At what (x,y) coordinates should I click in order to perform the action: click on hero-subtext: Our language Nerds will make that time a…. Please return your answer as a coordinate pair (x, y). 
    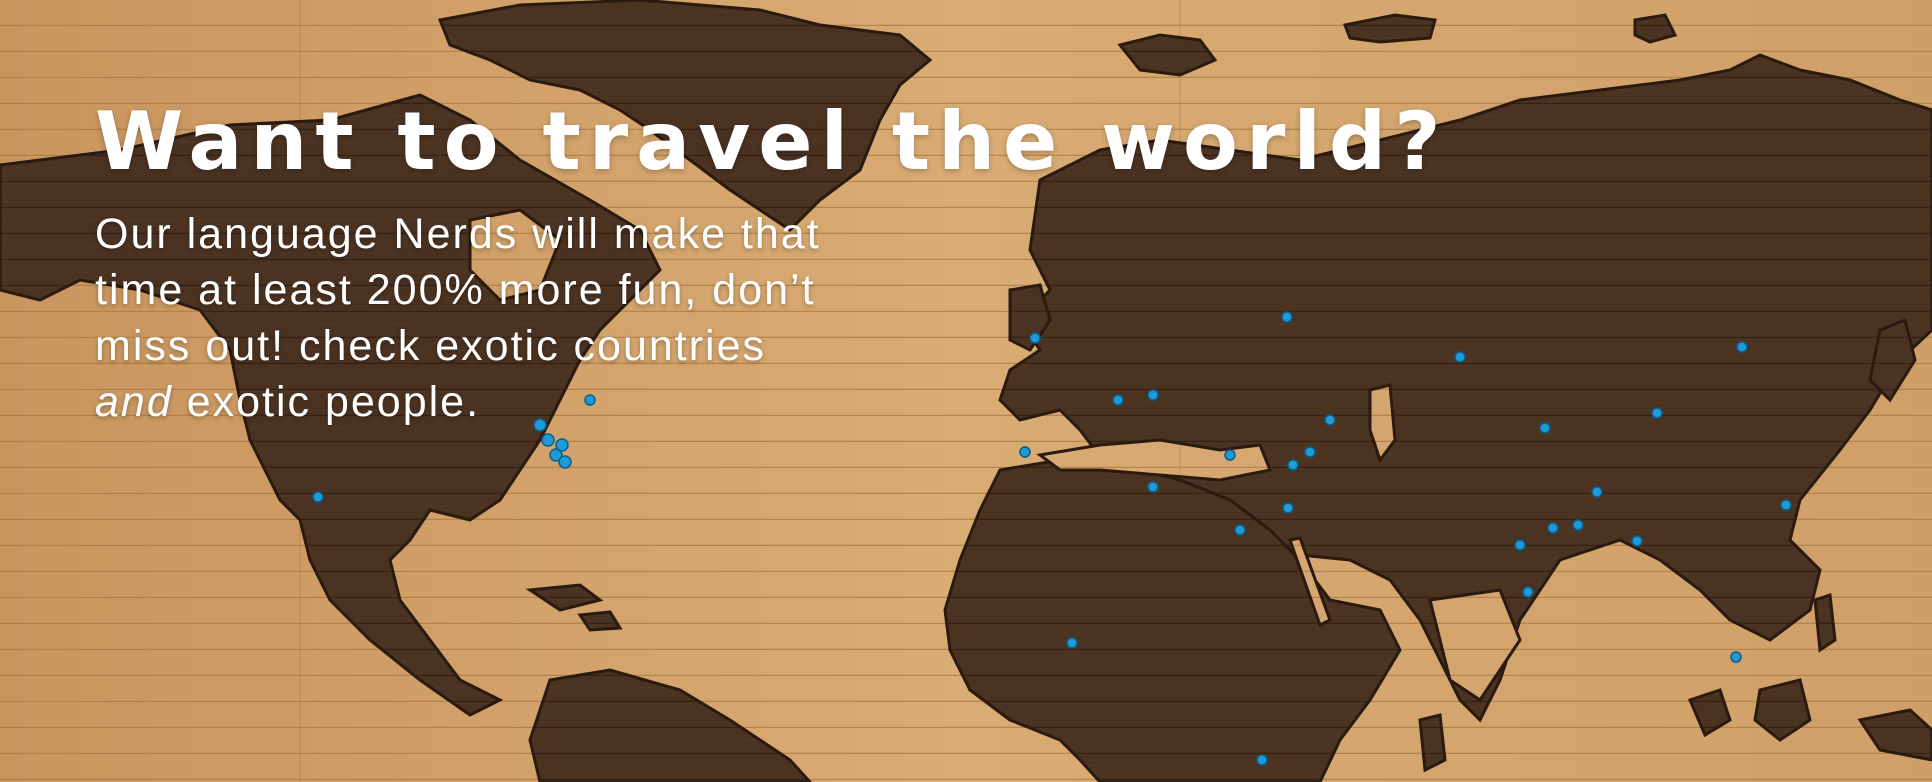
    Looking at the image, I should click on (515, 318).